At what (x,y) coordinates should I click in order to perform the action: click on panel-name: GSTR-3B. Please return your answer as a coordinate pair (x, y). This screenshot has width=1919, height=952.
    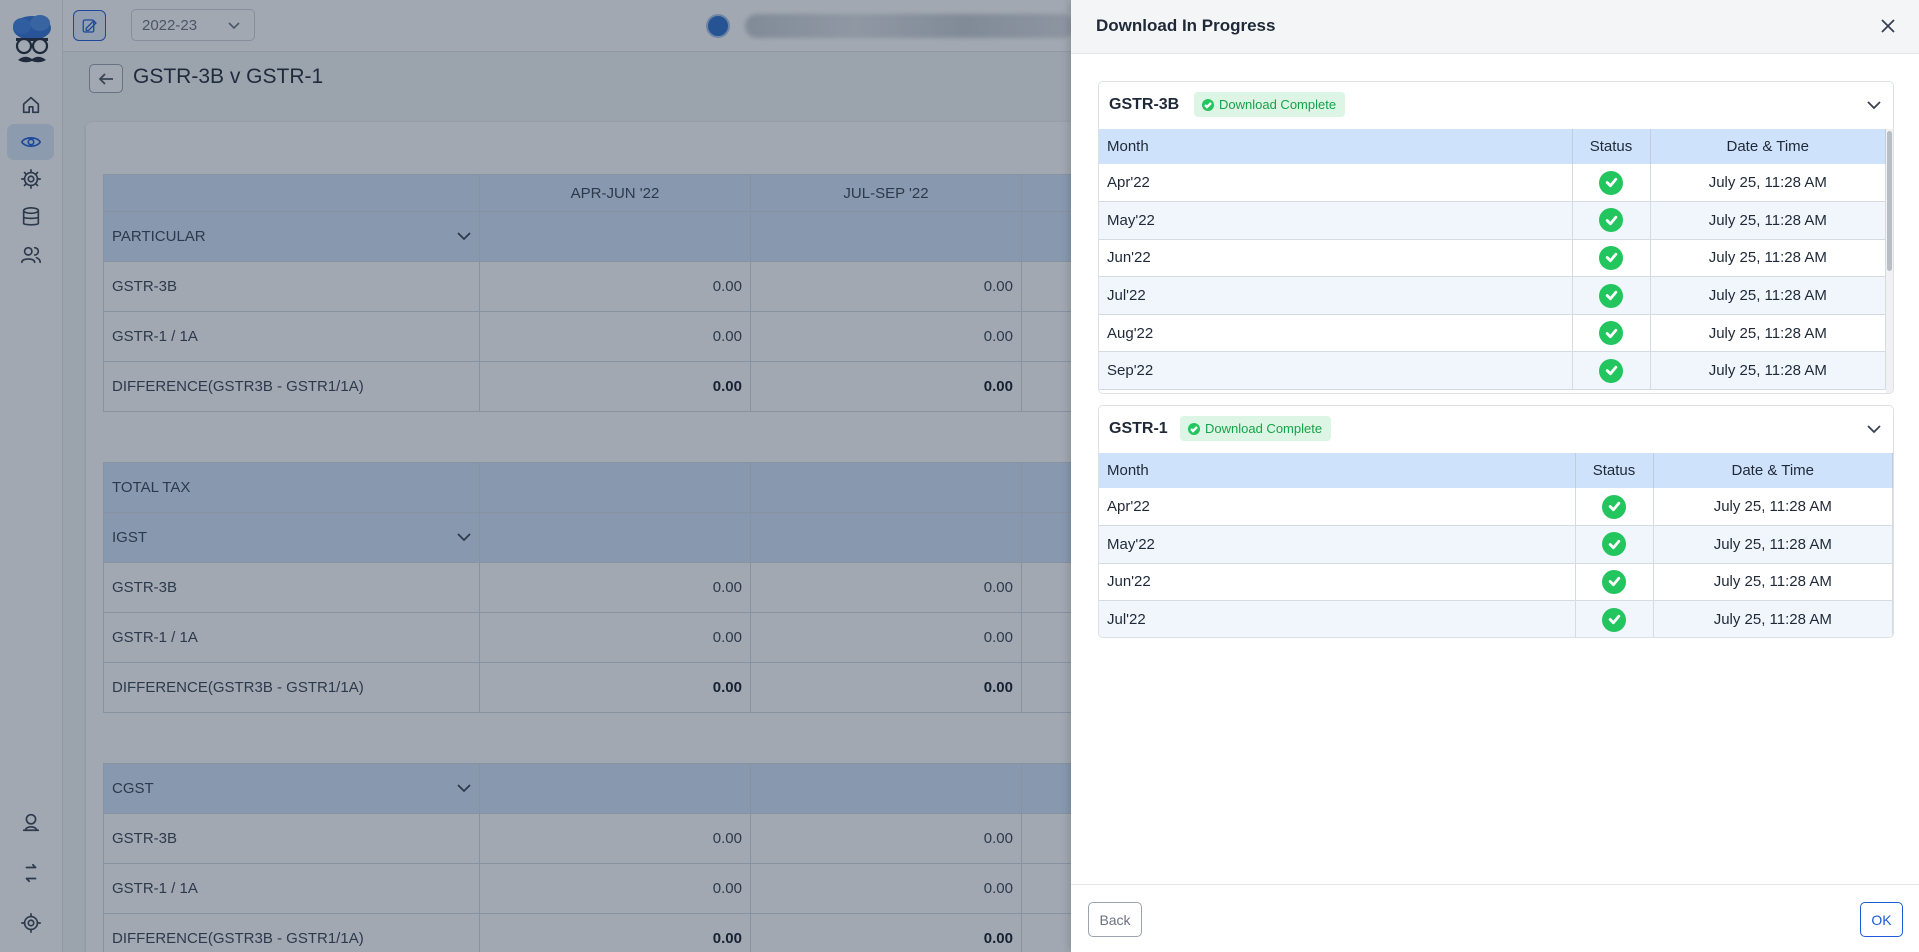
    Looking at the image, I should click on (1144, 104).